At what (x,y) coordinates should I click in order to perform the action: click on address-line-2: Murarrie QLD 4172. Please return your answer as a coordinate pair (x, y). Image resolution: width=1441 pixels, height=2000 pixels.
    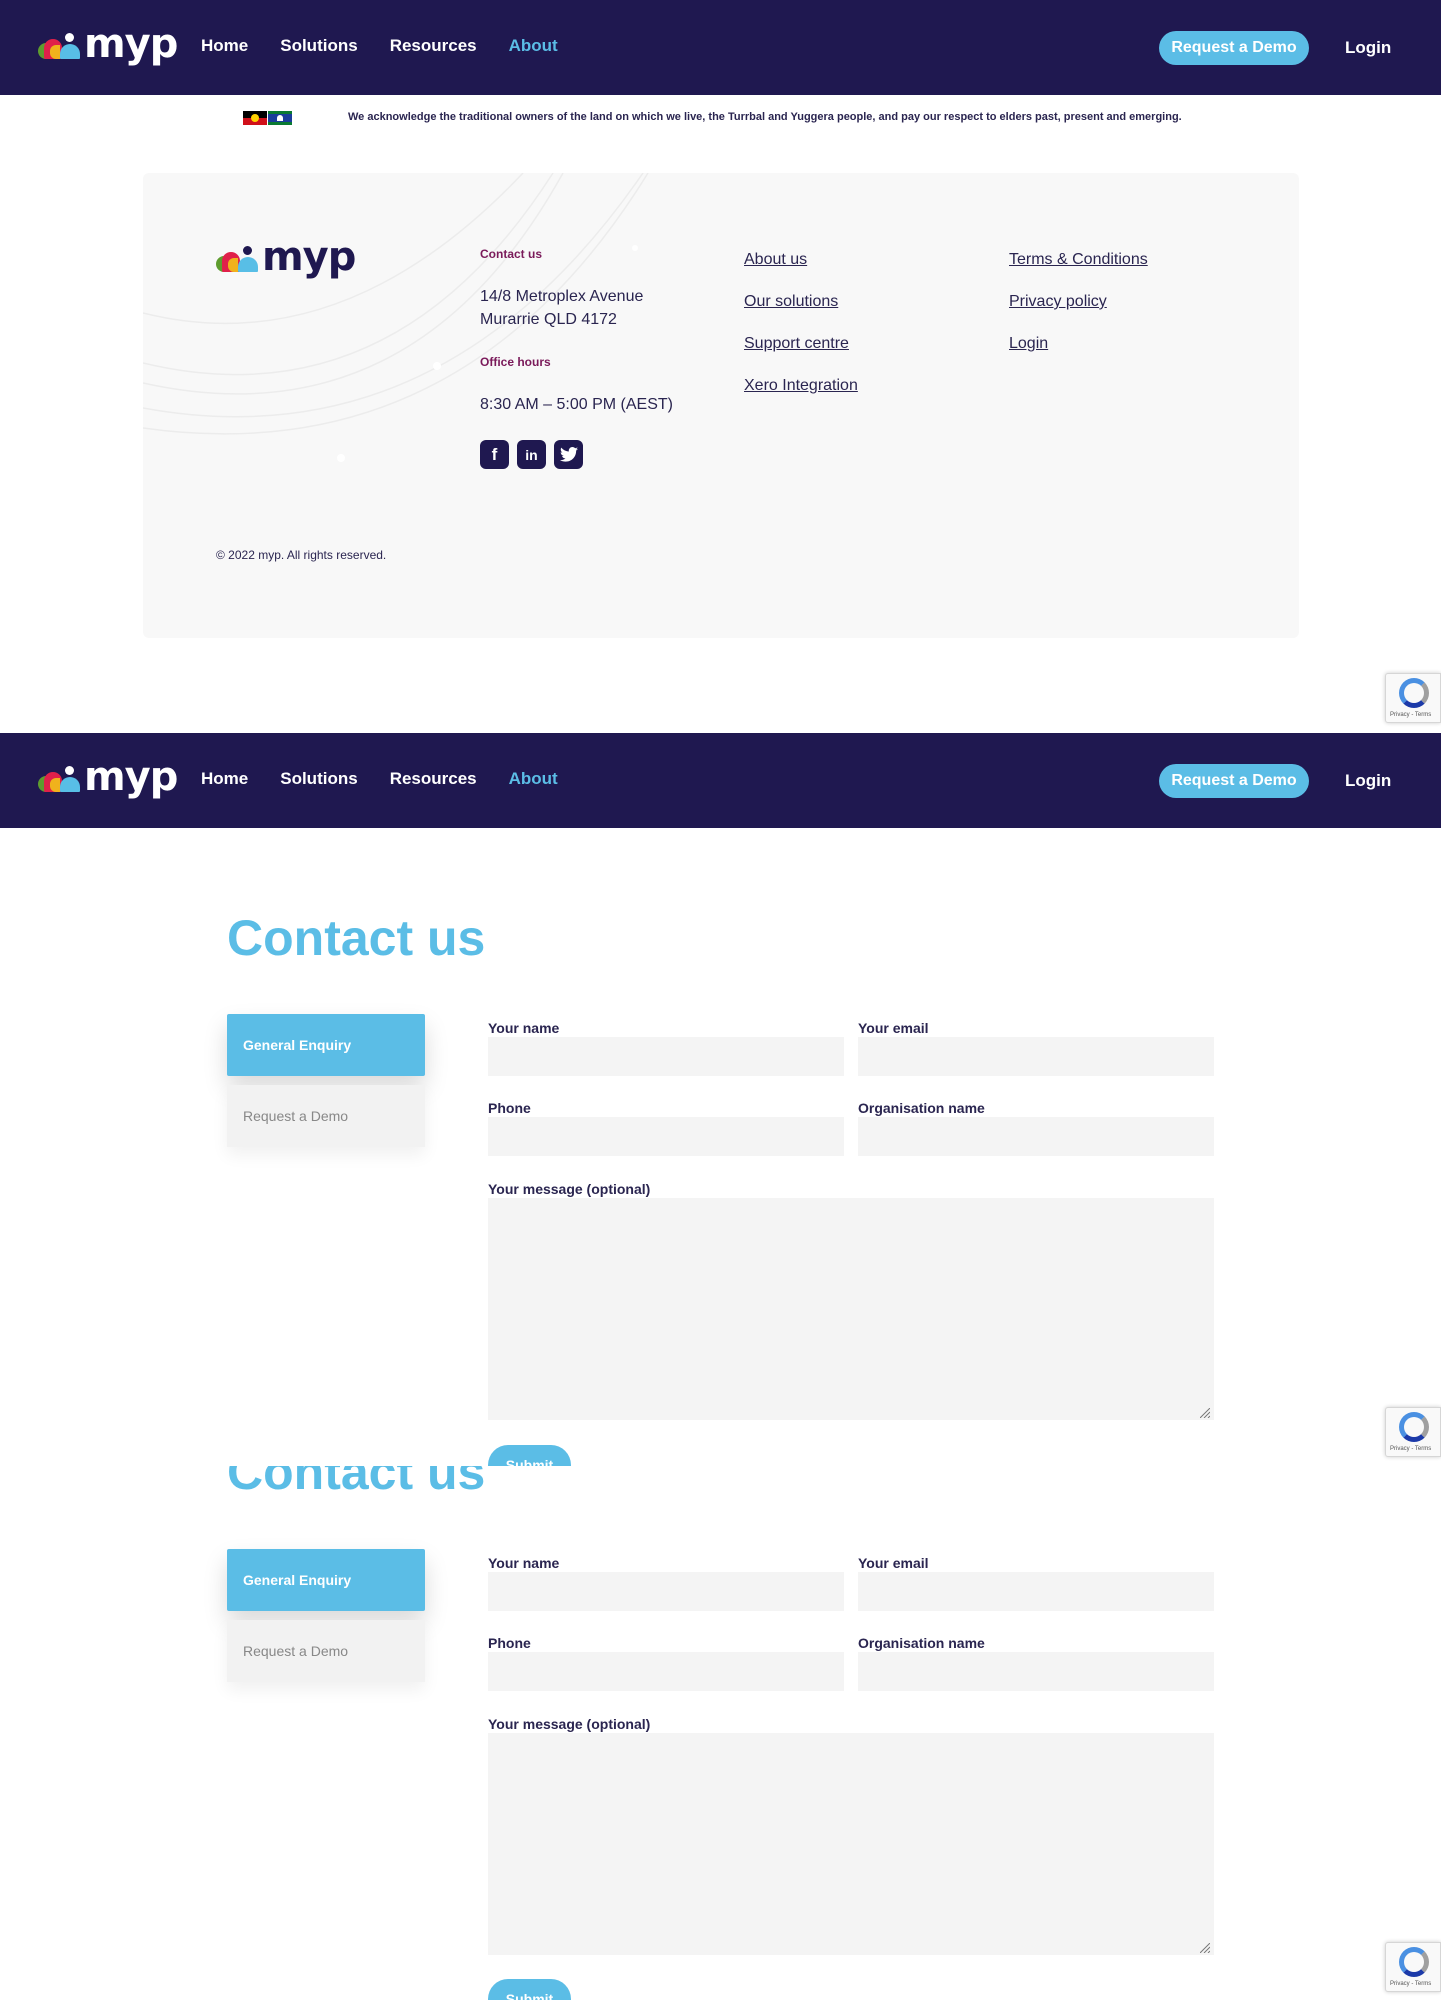
    Looking at the image, I should click on (548, 319).